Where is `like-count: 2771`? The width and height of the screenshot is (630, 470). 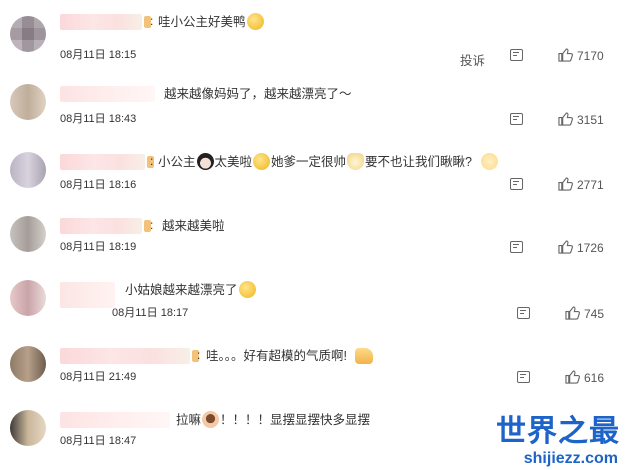
like-count: 2771 is located at coordinates (590, 185).